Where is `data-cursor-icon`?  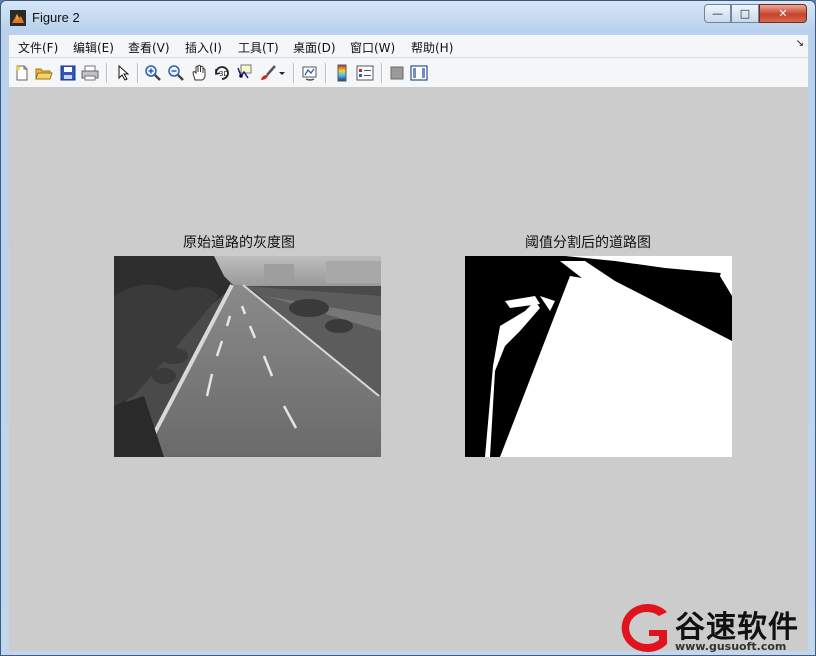 data-cursor-icon is located at coordinates (245, 73).